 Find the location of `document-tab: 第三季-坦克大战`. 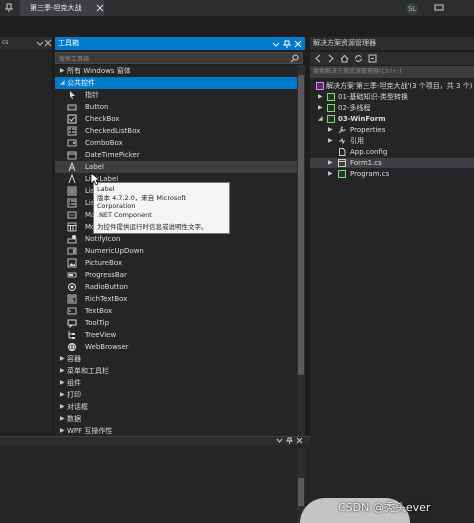

document-tab: 第三季-坦克大战 is located at coordinates (62, 8).